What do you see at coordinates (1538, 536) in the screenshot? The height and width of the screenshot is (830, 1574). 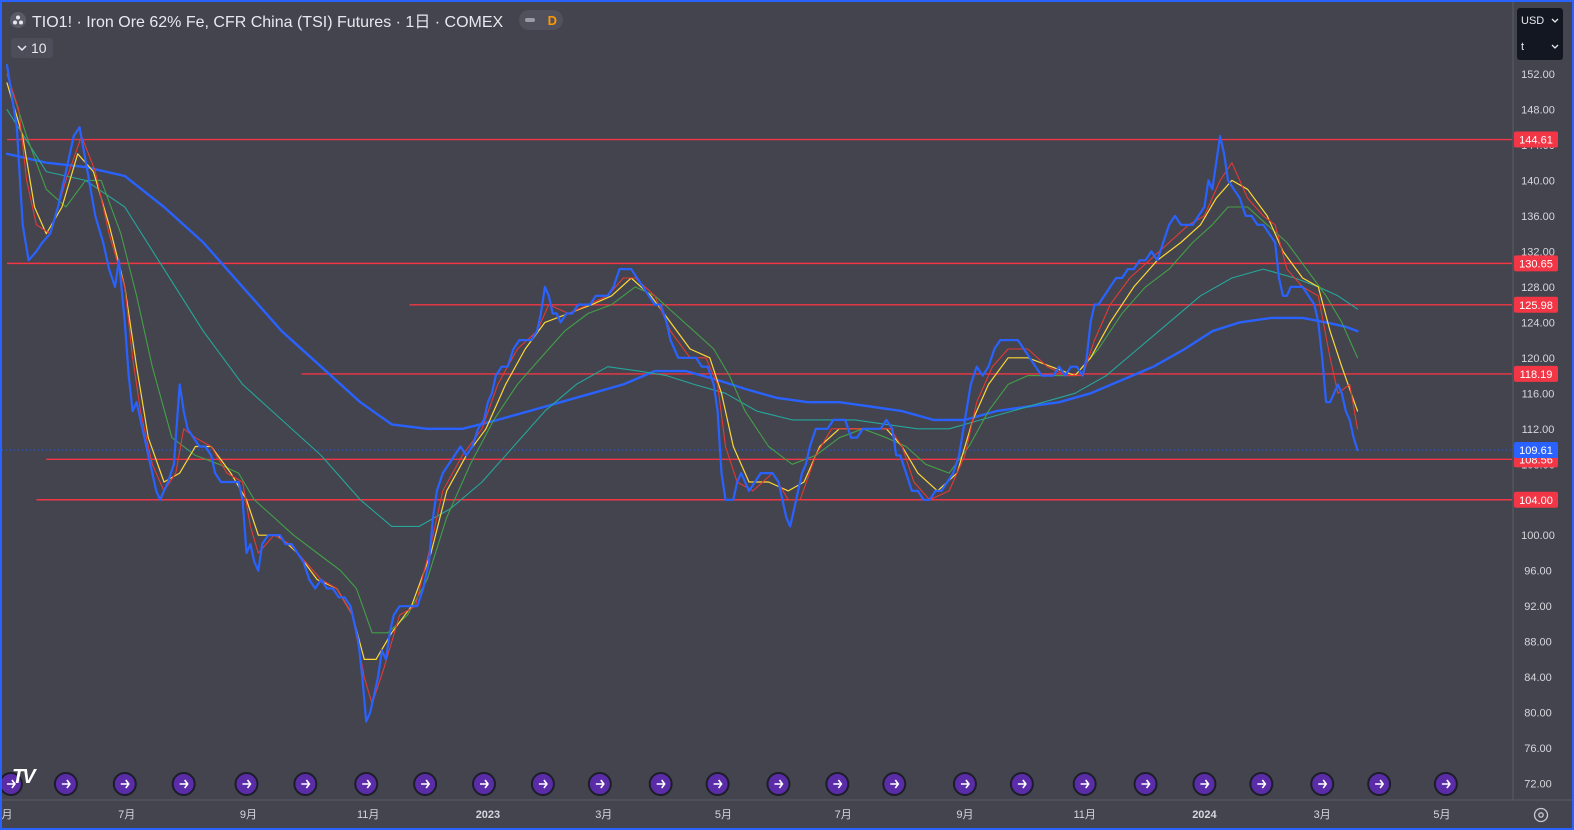 I see `price-tick-label: 100.00` at bounding box center [1538, 536].